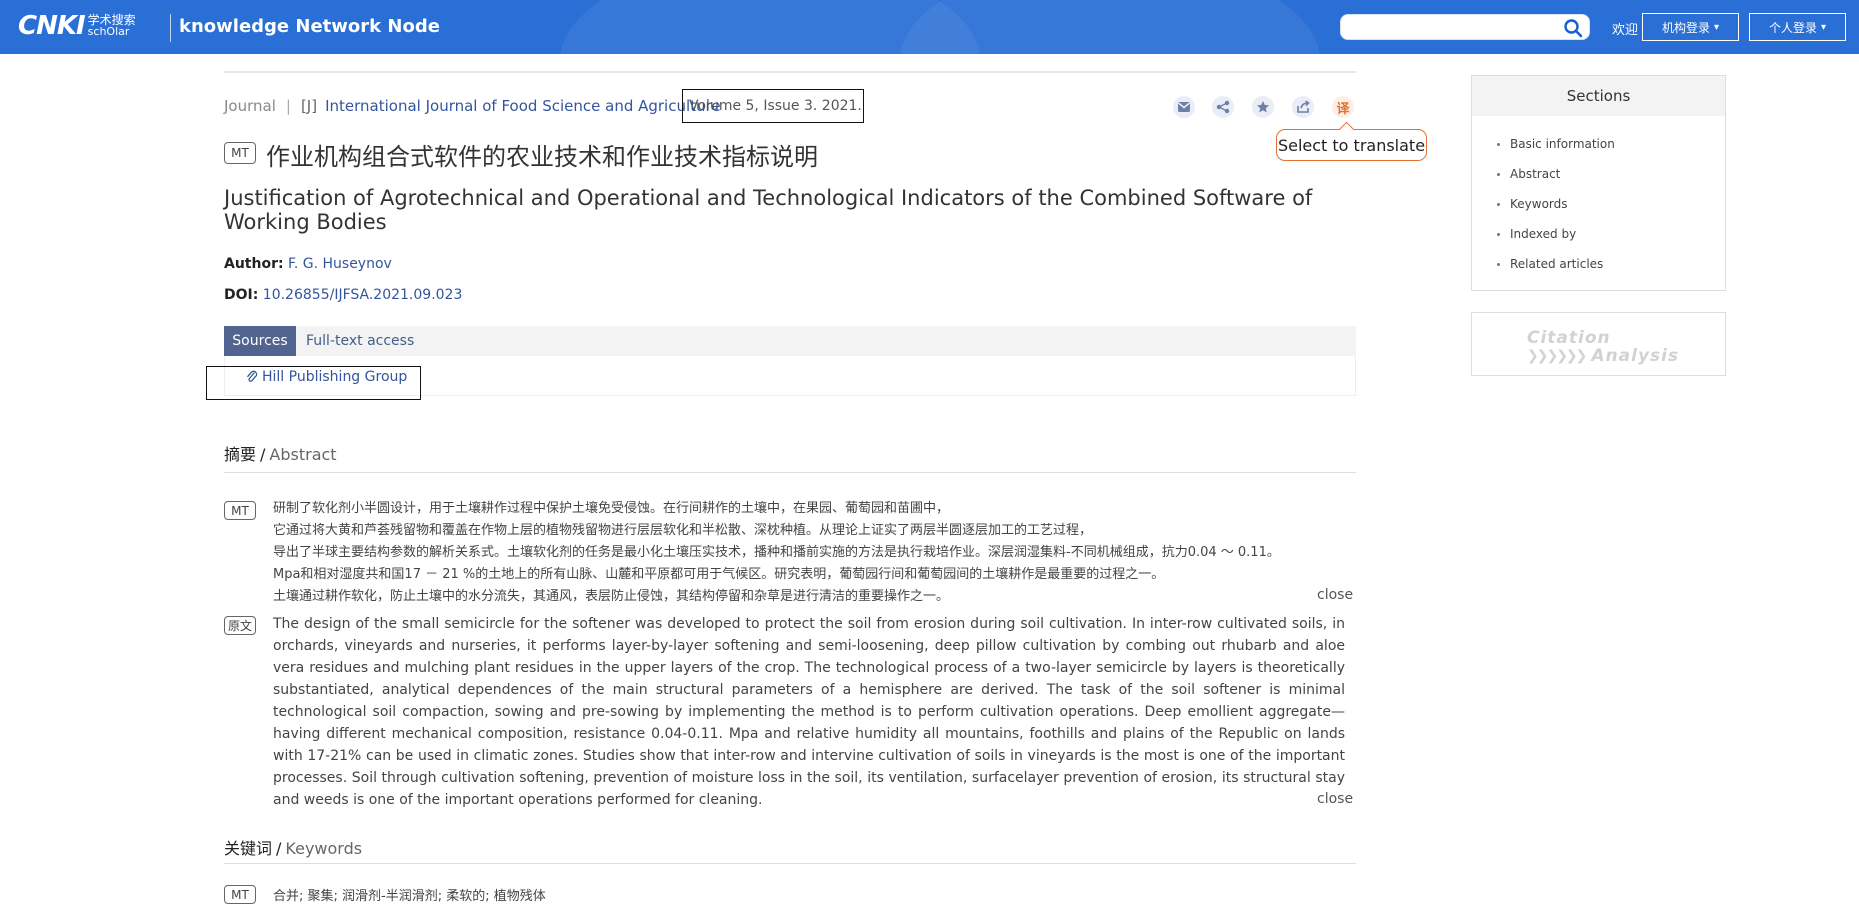  What do you see at coordinates (260, 341) in the screenshot?
I see `tab-sources: Sources` at bounding box center [260, 341].